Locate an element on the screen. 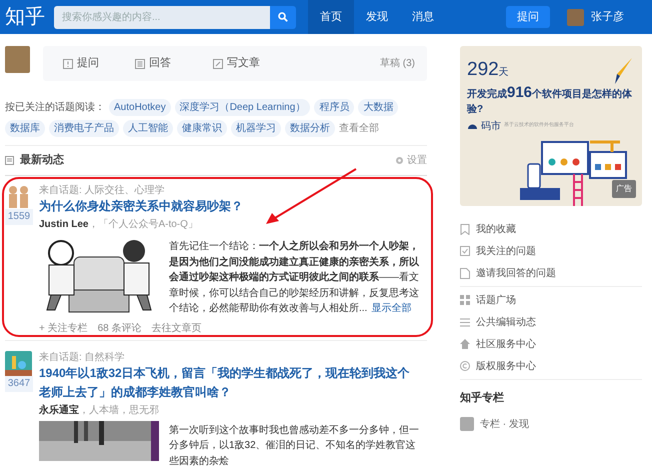  vote-count: 1559 is located at coordinates (19, 217).